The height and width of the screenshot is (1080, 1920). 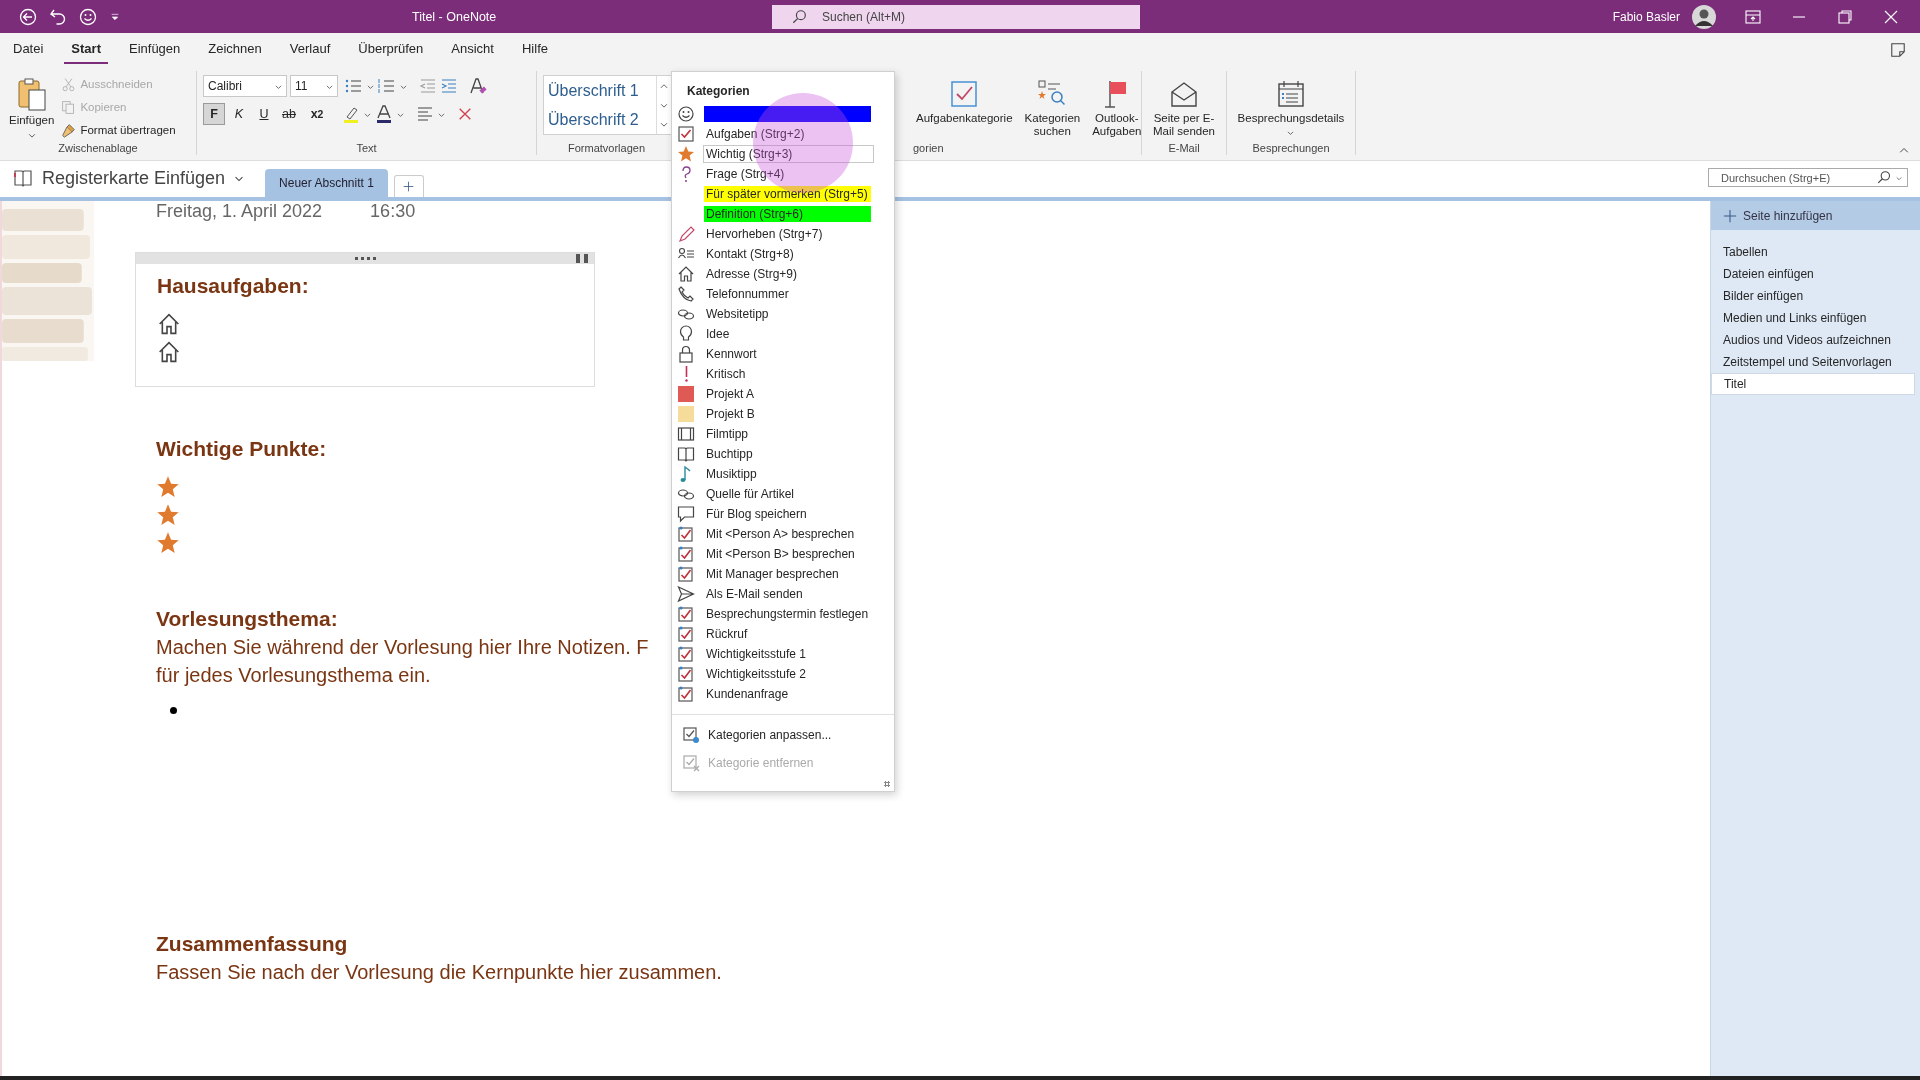 I want to click on item-label: Telefonnummer, so click(x=747, y=294).